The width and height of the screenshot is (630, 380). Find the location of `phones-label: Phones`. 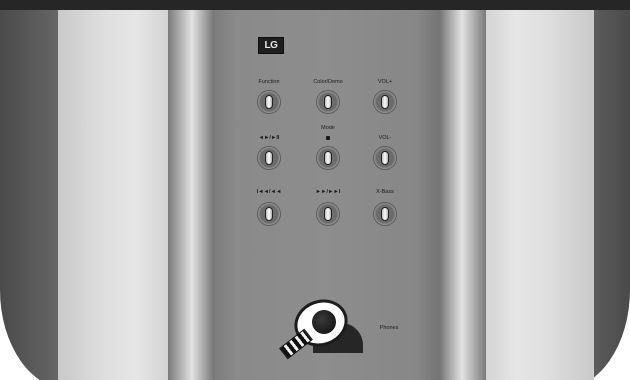

phones-label: Phones is located at coordinates (389, 328).